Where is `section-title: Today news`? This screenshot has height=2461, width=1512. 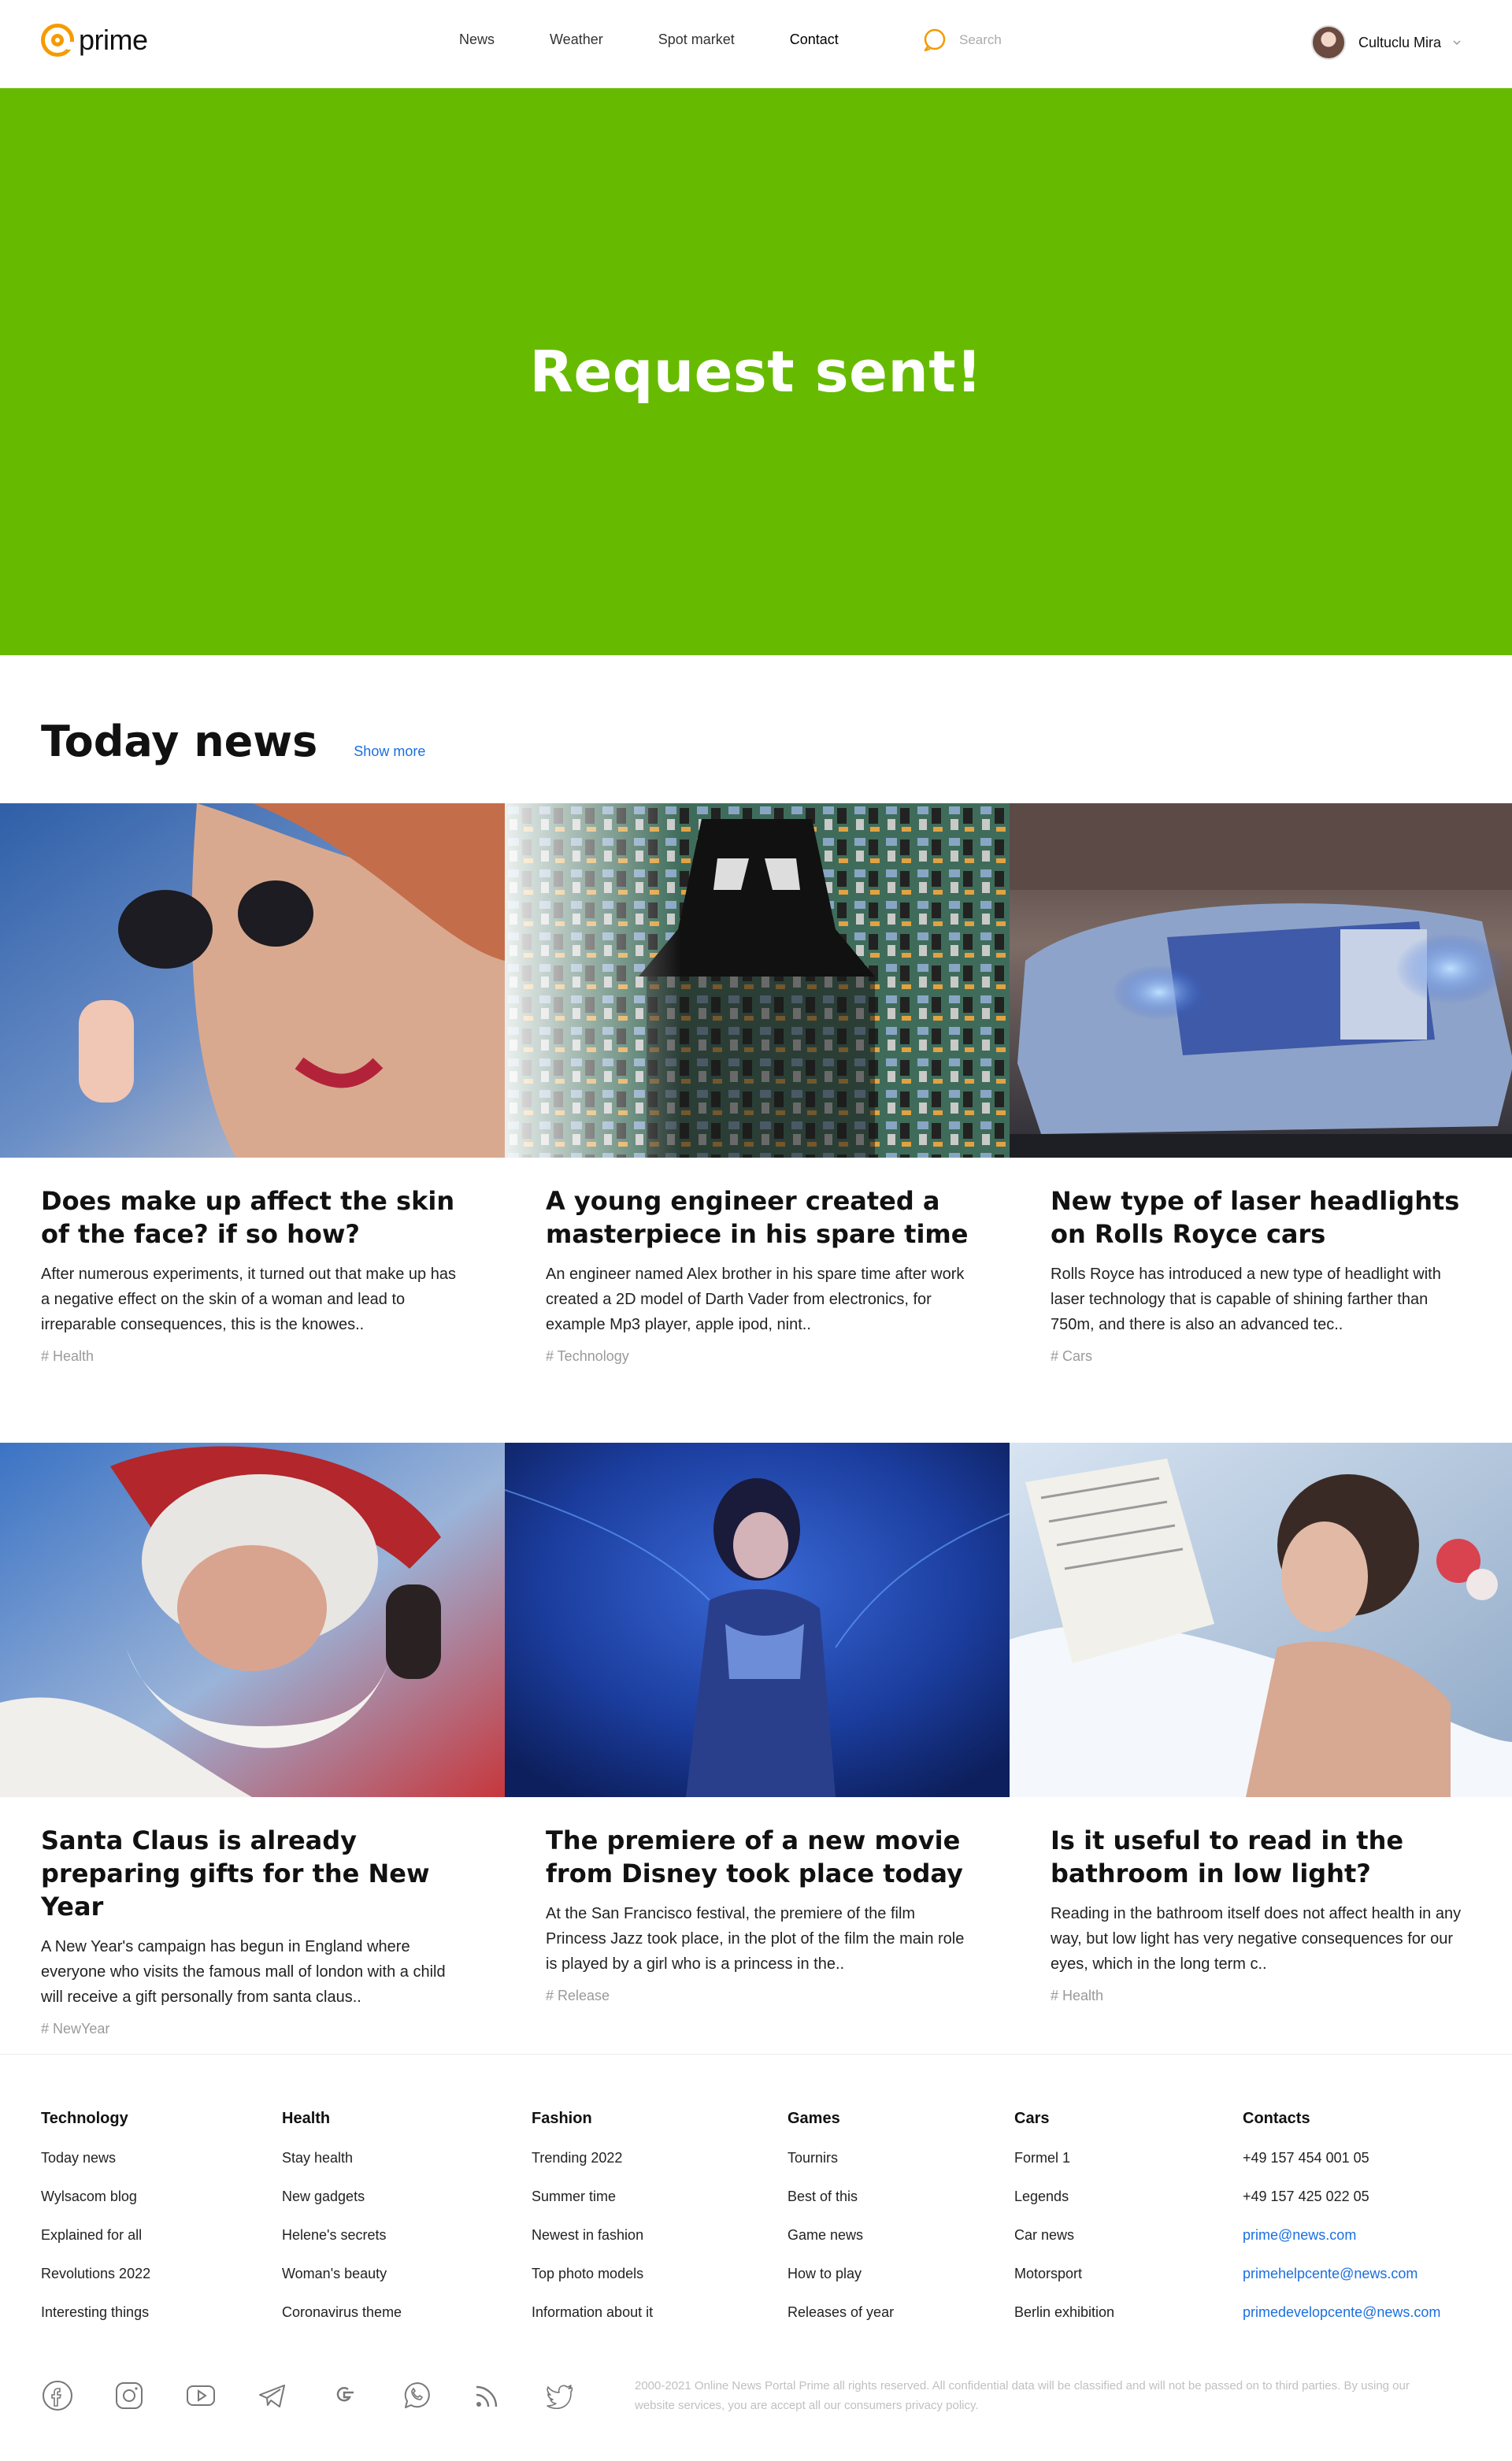
section-title: Today news is located at coordinates (179, 741).